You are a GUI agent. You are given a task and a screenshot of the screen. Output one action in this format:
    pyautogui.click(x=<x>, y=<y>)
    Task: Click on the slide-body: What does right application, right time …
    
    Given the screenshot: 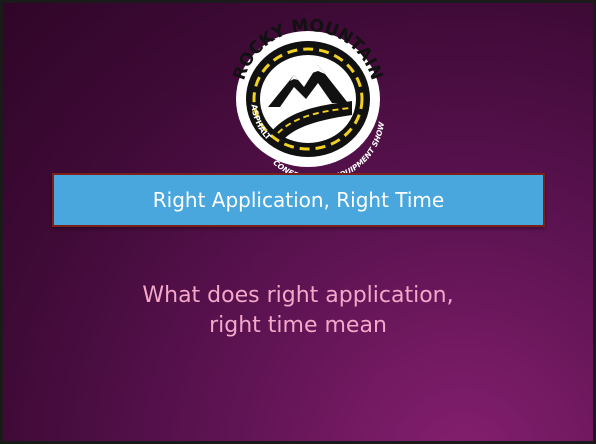 What is the action you would take?
    pyautogui.click(x=298, y=311)
    